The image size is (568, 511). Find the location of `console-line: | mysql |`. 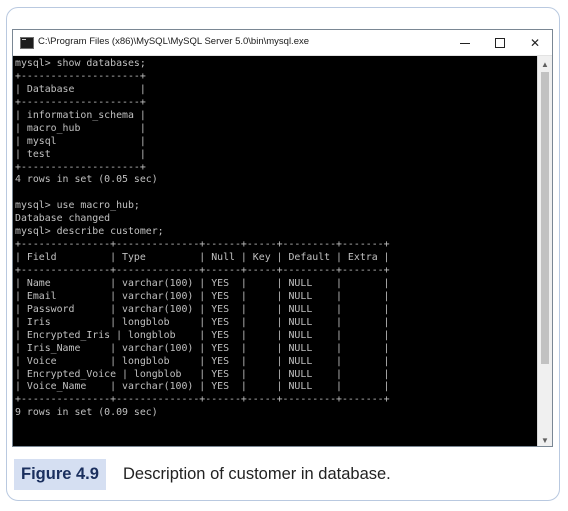

console-line: | mysql | is located at coordinates (80, 141).